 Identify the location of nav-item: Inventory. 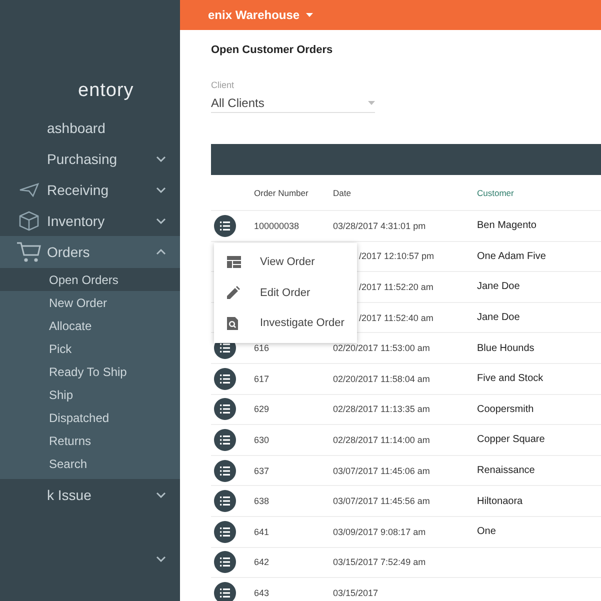
(90, 220).